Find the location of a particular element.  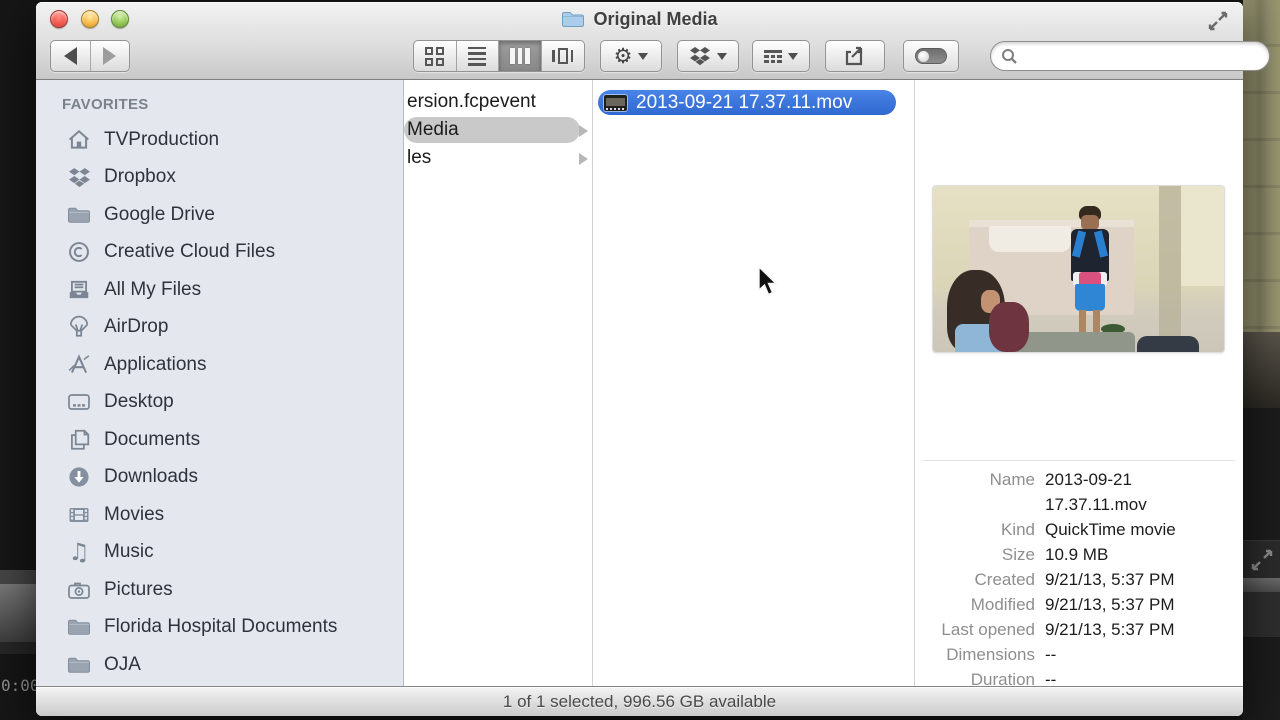

icon-view-button is located at coordinates (435, 56).